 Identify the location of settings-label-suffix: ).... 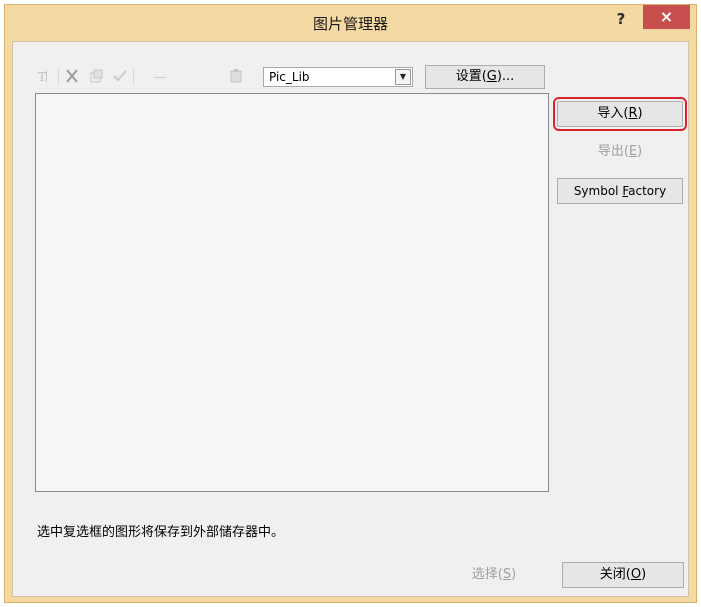
(505, 76).